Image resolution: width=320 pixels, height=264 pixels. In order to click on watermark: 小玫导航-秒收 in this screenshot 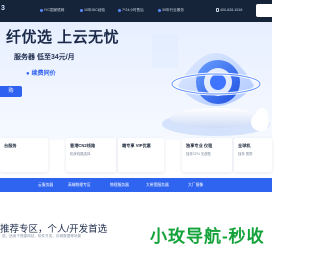, I will do `click(207, 236)`.